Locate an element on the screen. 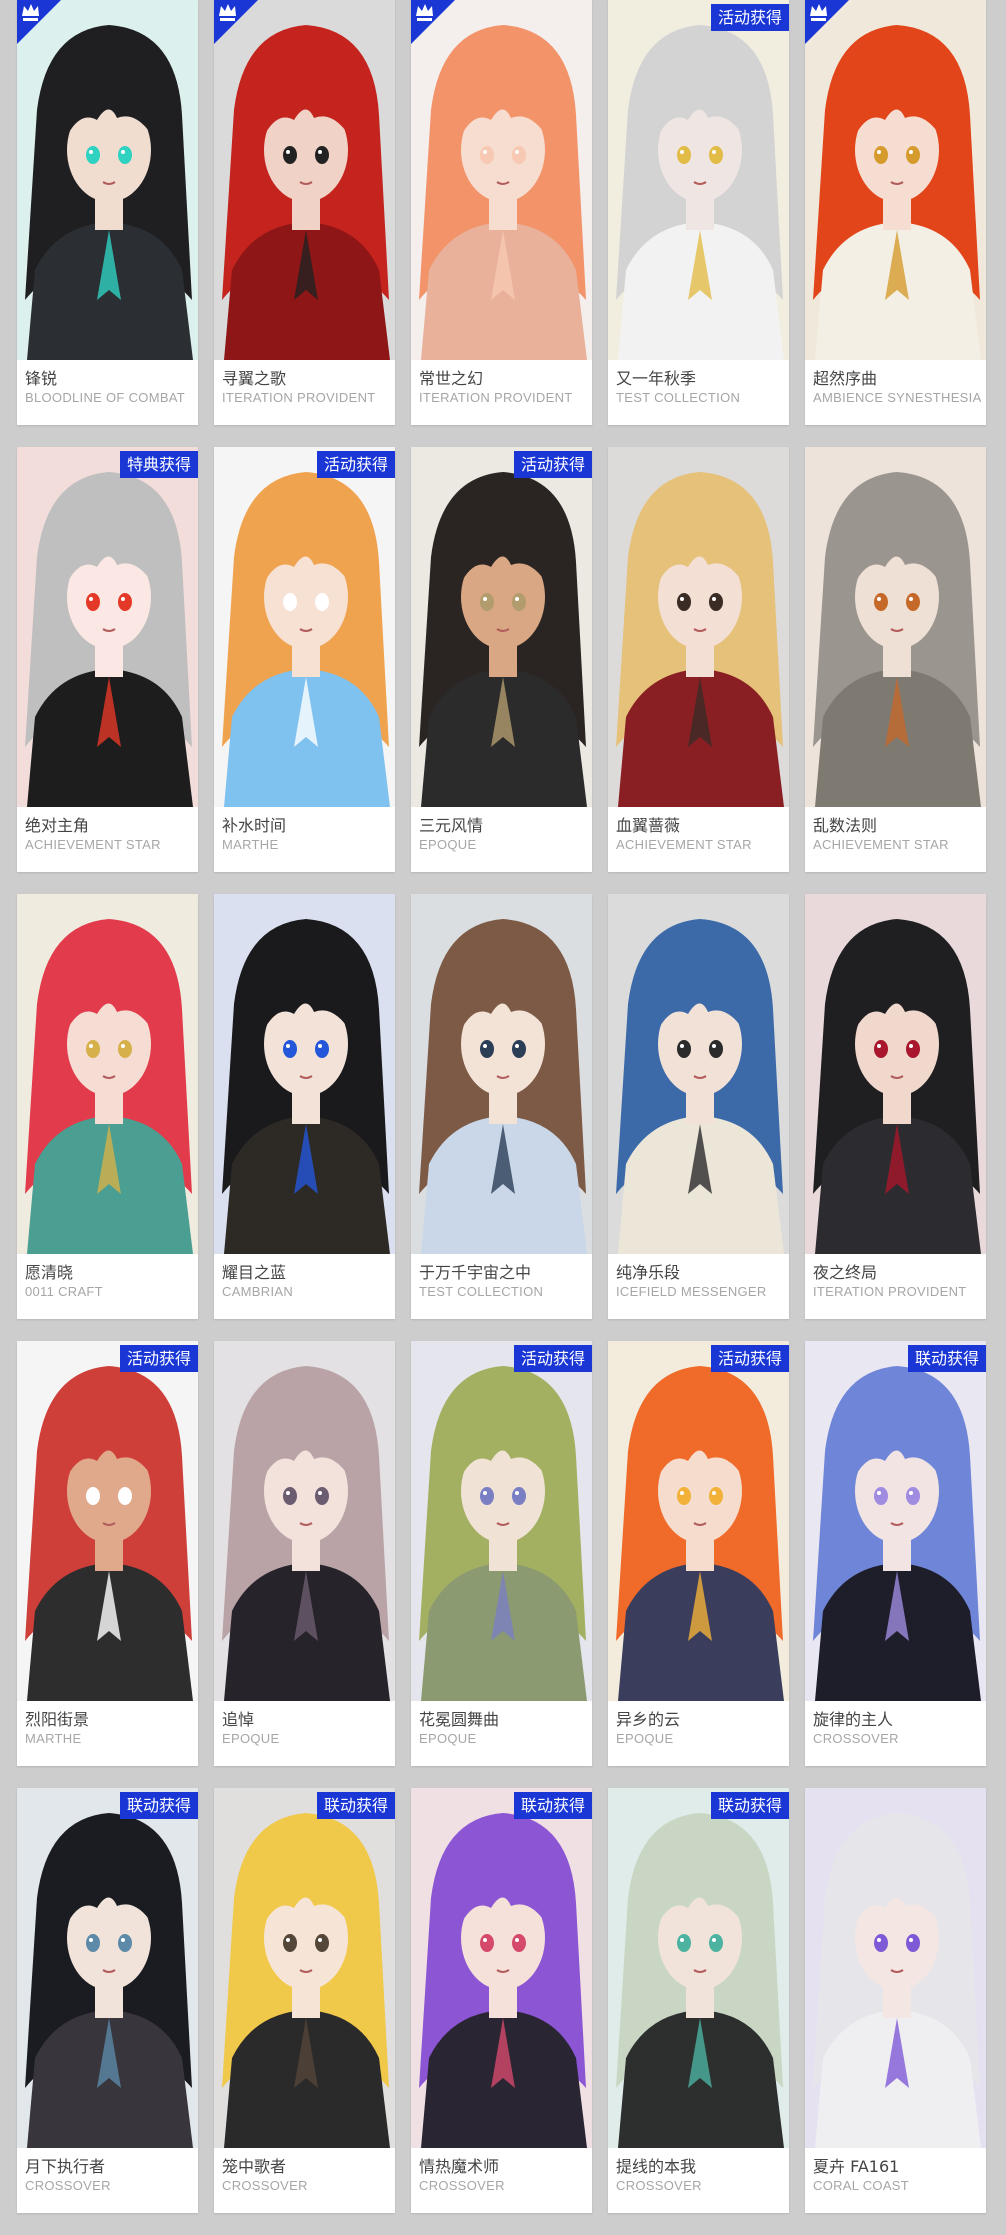  skin-card: 追悼 EPOQUE is located at coordinates (304, 1553).